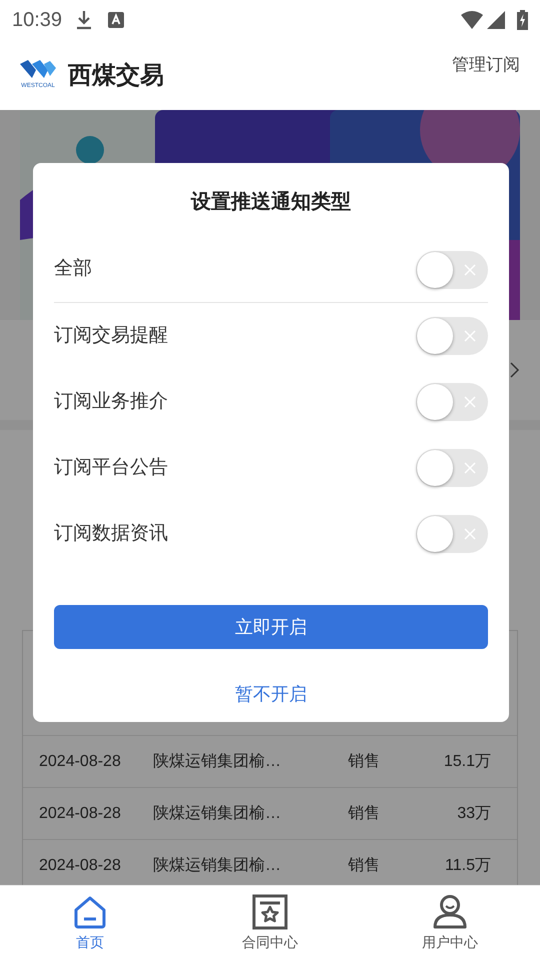 The height and width of the screenshot is (960, 540). Describe the element at coordinates (450, 912) in the screenshot. I see `user-icon` at that location.